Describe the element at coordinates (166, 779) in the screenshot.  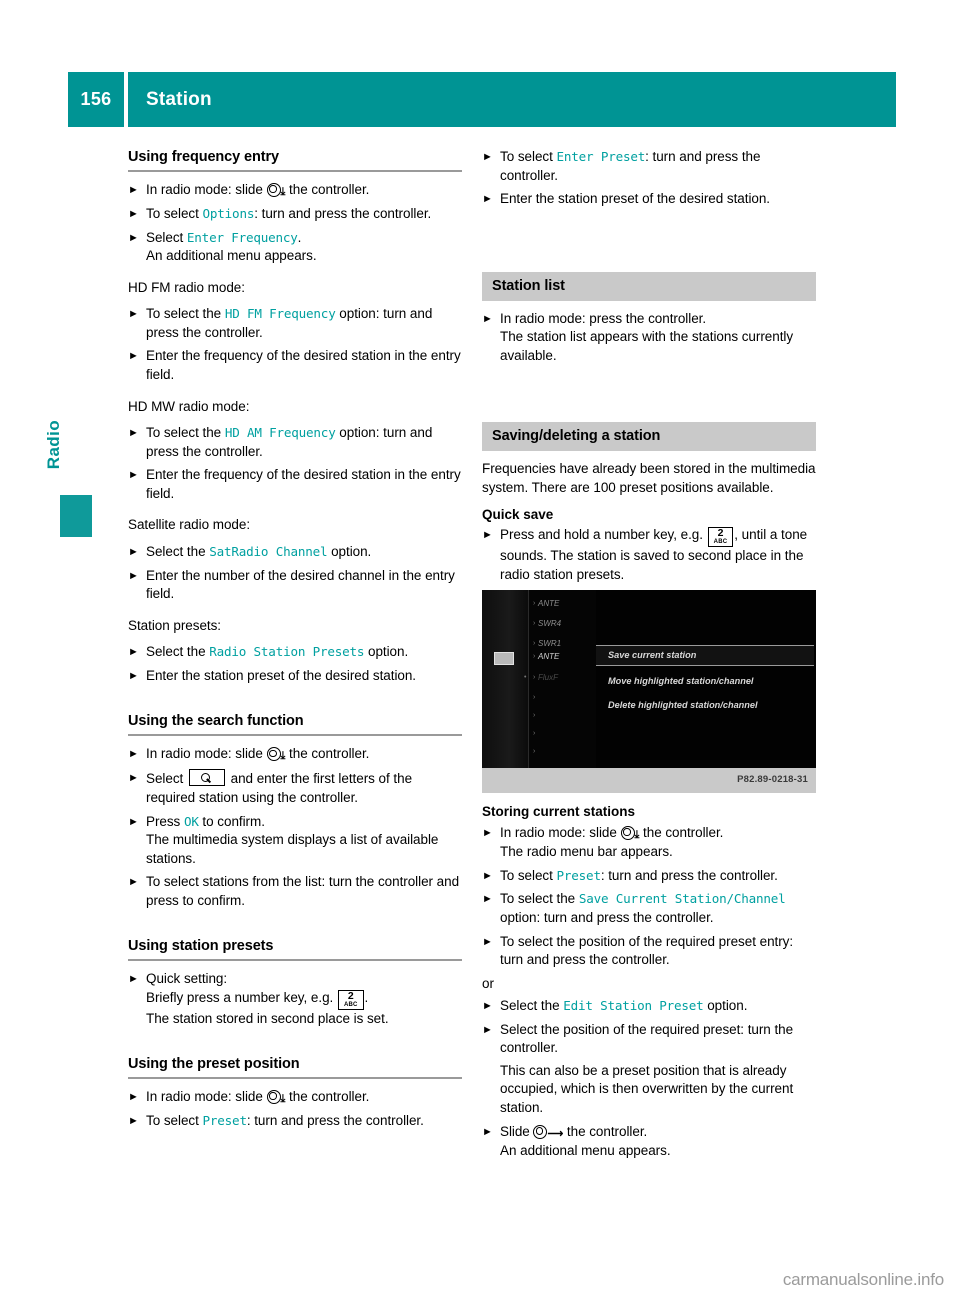
I see `item-text-pre: Select` at that location.